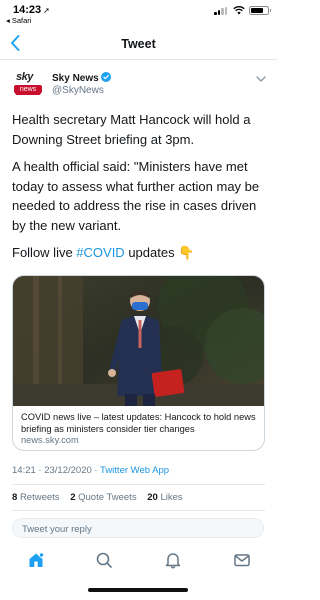 This screenshot has height=600, width=320. I want to click on tweet-meta: 14:21 · 23/12/2020 · Twitter Web App, so click(90, 470).